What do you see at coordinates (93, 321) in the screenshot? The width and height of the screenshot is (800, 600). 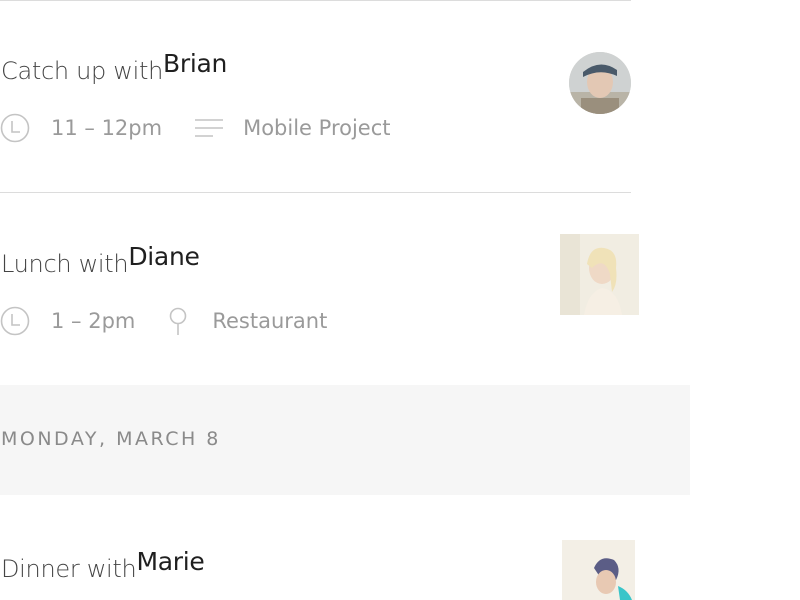 I see `event-time: 1 – 2pm` at bounding box center [93, 321].